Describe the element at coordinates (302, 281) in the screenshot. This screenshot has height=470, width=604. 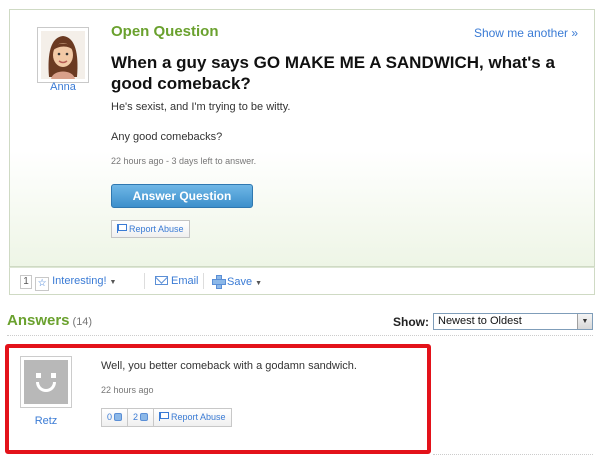
I see `question-action-bar: 1 ☆ Interesting! ▼ Email Save ▼` at that location.